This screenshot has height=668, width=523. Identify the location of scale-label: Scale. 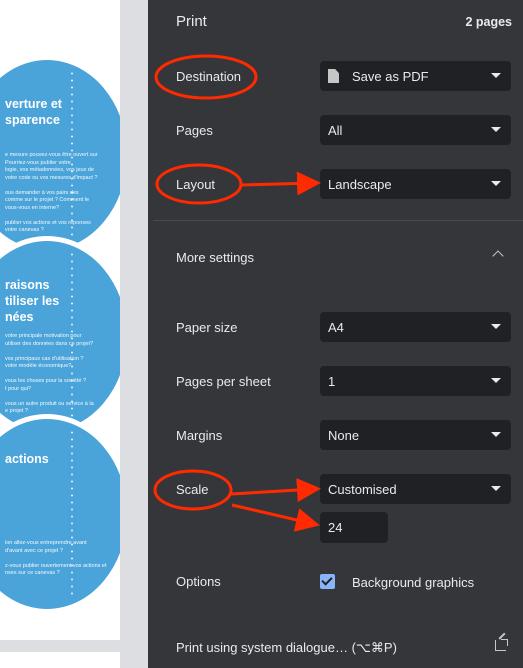
(192, 489).